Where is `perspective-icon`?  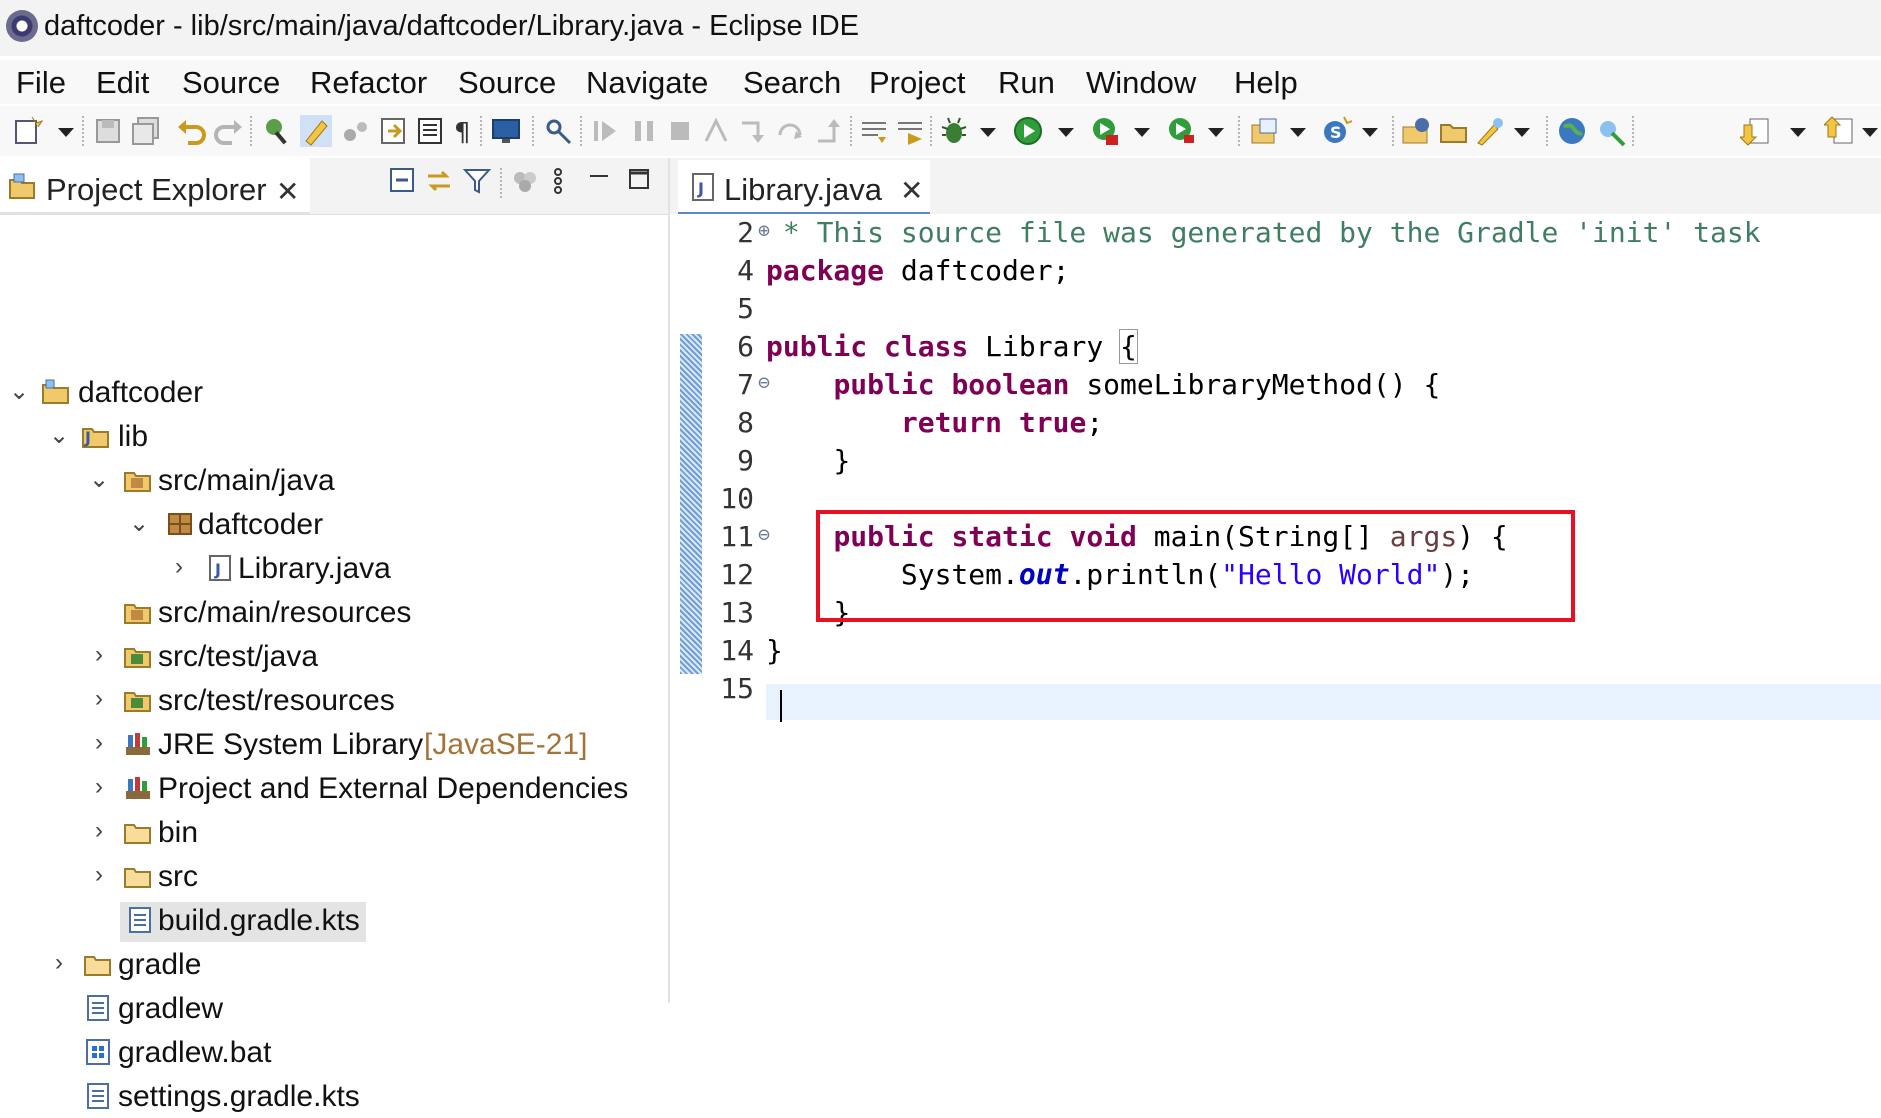
perspective-icon is located at coordinates (1610, 131).